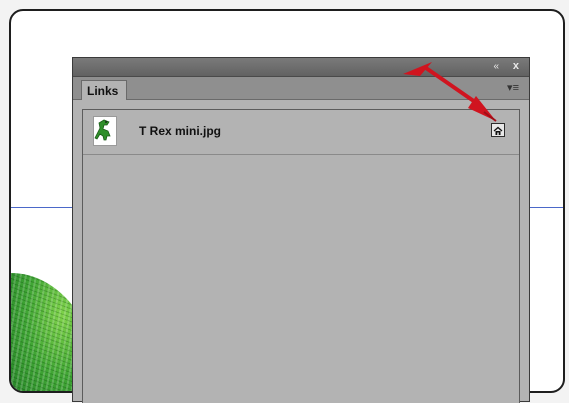 This screenshot has height=403, width=569. What do you see at coordinates (498, 130) in the screenshot?
I see `linked-home-icon` at bounding box center [498, 130].